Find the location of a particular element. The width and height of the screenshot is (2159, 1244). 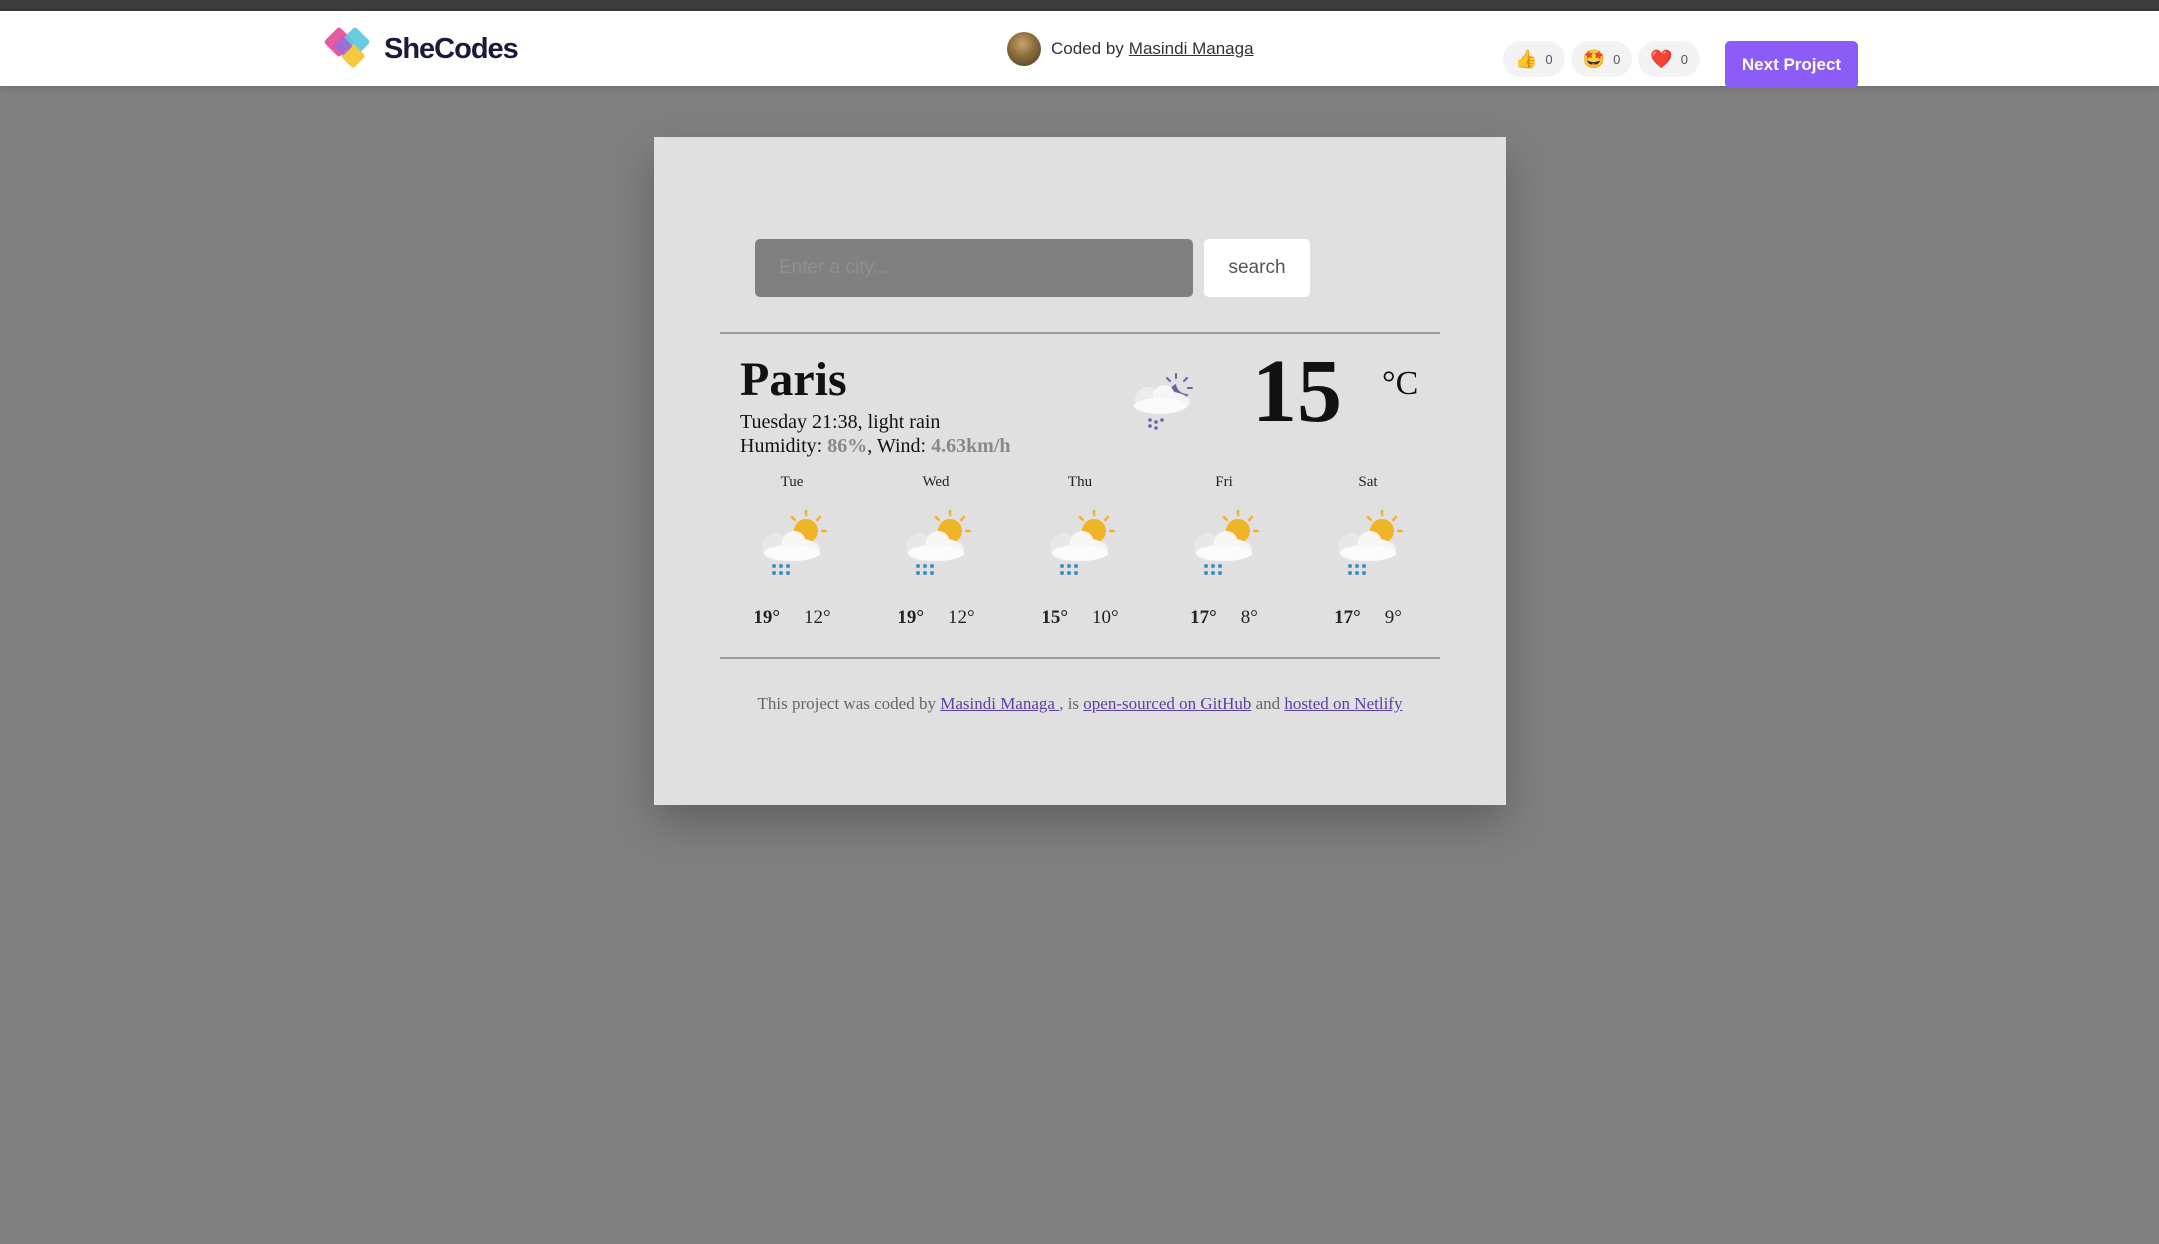

logo-text: SheCodes is located at coordinates (451, 48).